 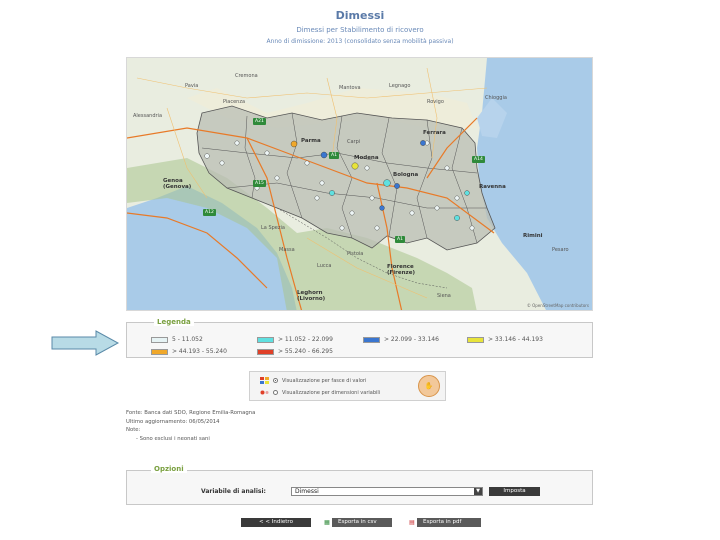 I want to click on export-pdf-button: ▤ Esporta in pdf, so click(x=444, y=522).